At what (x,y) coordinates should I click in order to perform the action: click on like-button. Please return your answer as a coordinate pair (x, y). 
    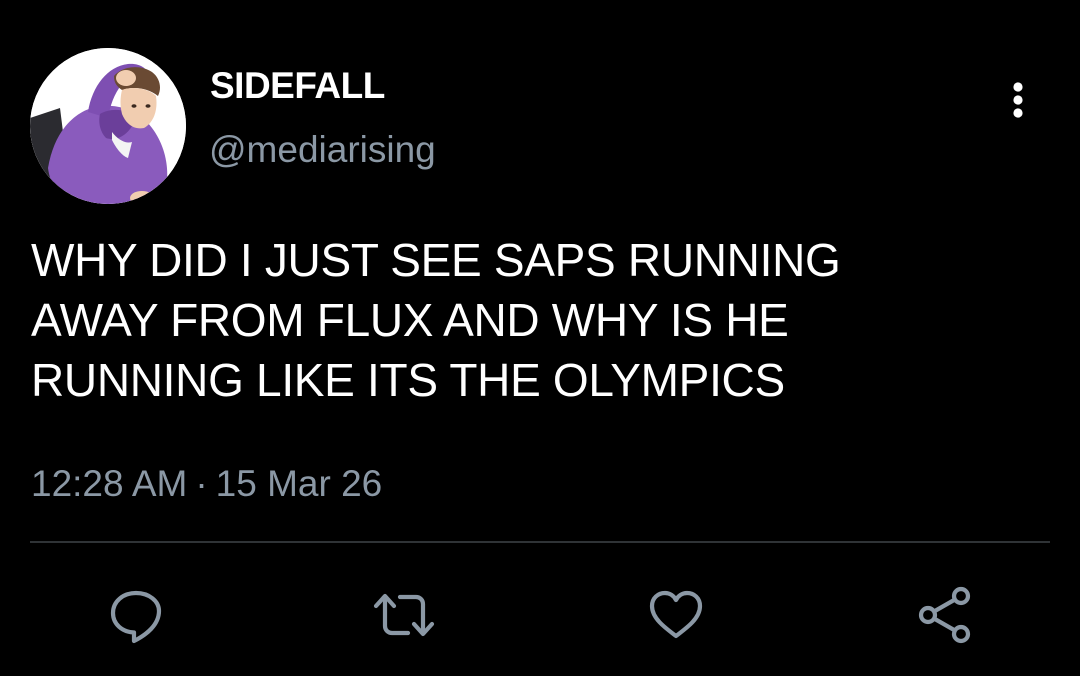
    Looking at the image, I should click on (676, 615).